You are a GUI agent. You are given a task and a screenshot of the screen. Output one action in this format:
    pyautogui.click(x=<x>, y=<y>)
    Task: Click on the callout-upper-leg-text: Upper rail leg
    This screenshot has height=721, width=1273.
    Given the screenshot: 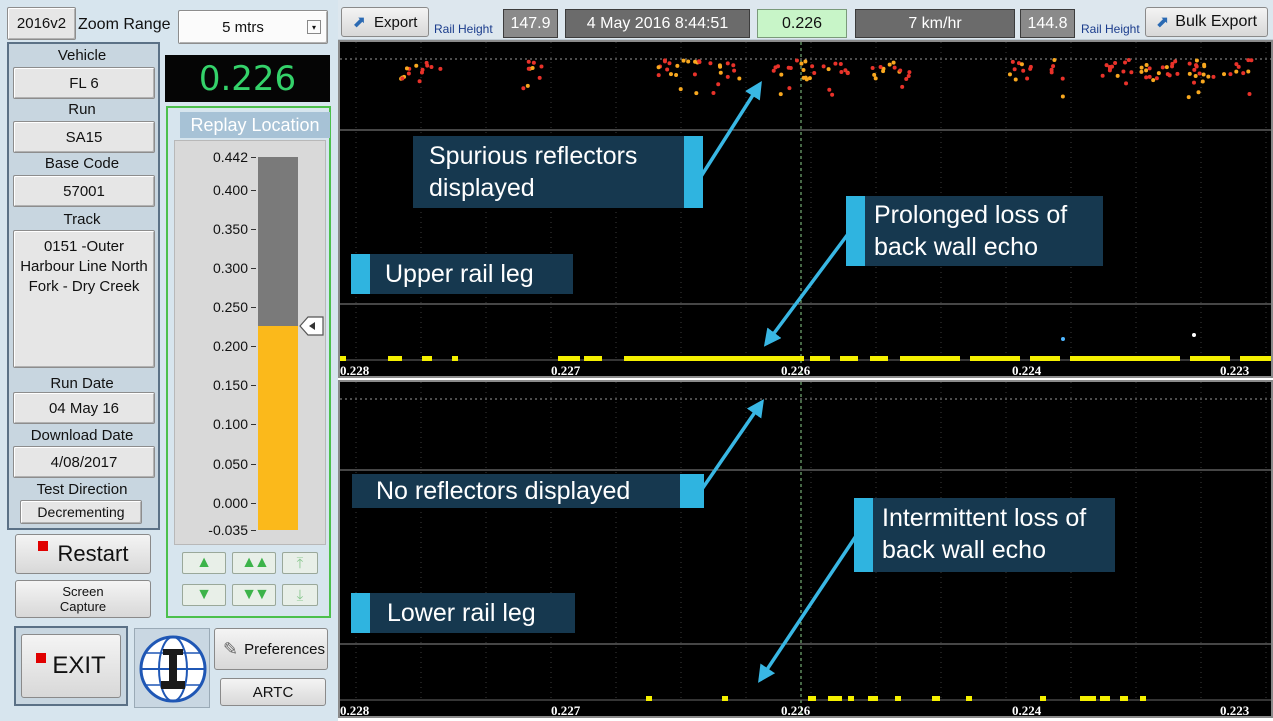 What is the action you would take?
    pyautogui.click(x=459, y=274)
    